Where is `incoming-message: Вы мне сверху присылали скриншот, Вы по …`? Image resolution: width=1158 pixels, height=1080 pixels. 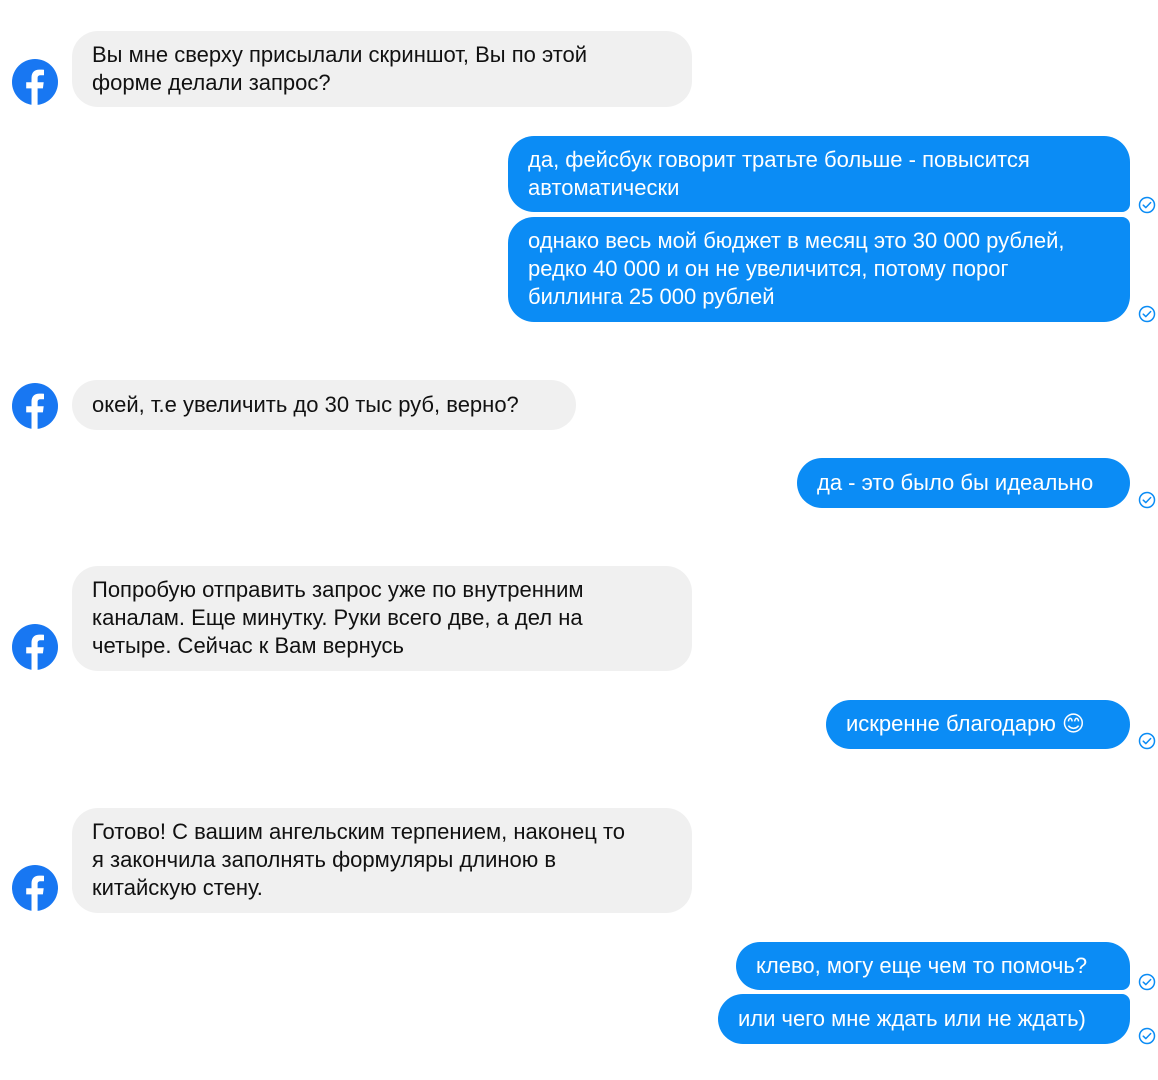
incoming-message: Вы мне сверху присылали скриншот, Вы по … is located at coordinates (382, 69).